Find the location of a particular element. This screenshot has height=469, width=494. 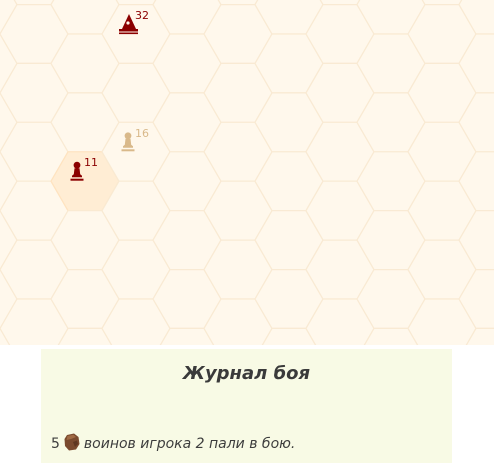

unit-count: 16 is located at coordinates (142, 133).